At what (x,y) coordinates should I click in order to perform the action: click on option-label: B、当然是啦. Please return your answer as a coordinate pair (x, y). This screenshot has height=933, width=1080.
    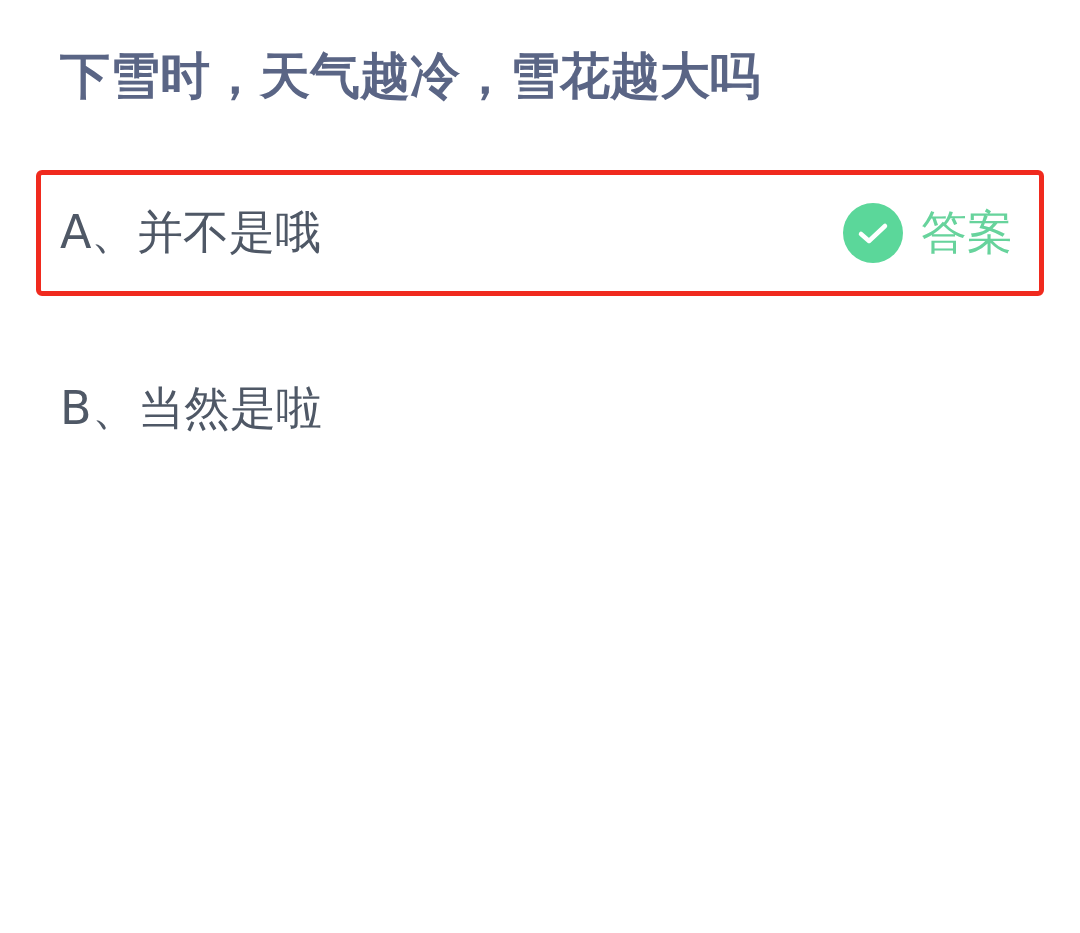
    Looking at the image, I should click on (191, 409).